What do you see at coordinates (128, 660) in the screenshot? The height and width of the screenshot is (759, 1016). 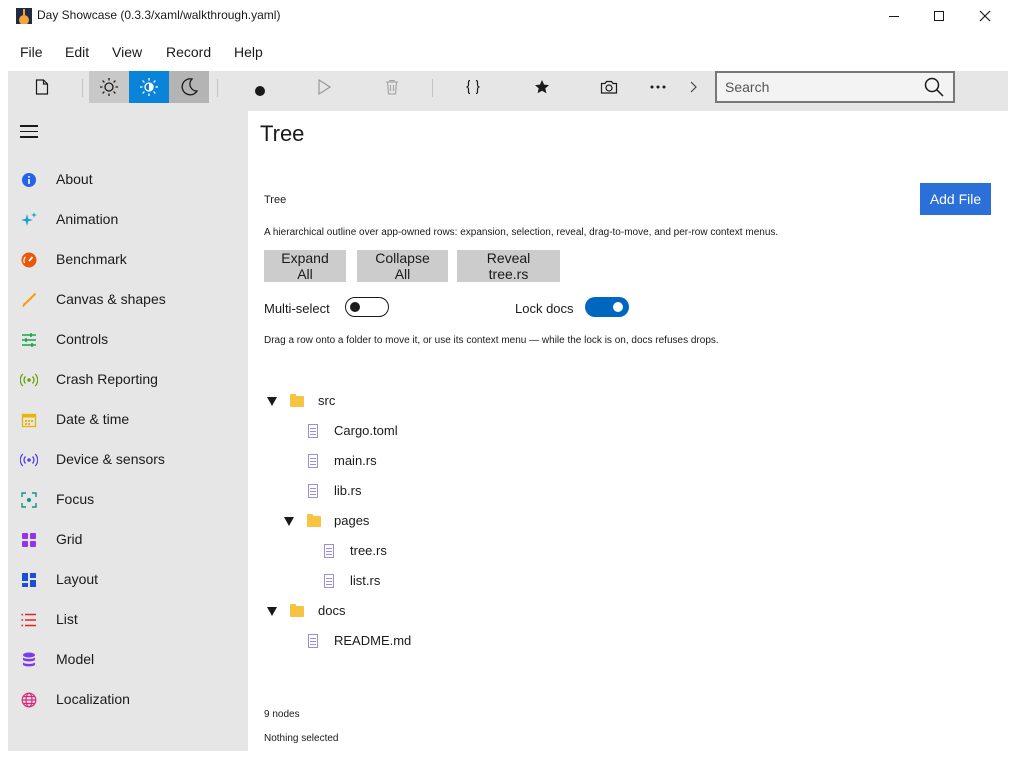 I see `sidebar-item-model: Model` at bounding box center [128, 660].